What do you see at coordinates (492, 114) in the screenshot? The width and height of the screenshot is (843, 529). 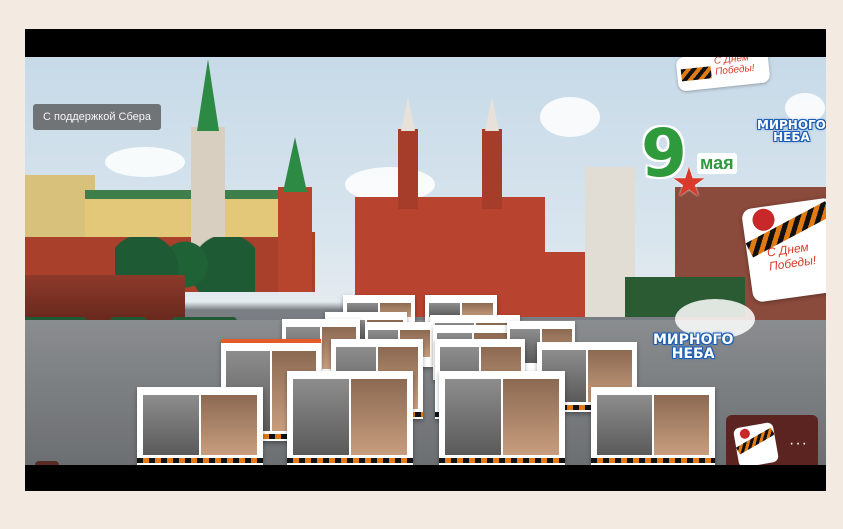 I see `museum-right-spire` at bounding box center [492, 114].